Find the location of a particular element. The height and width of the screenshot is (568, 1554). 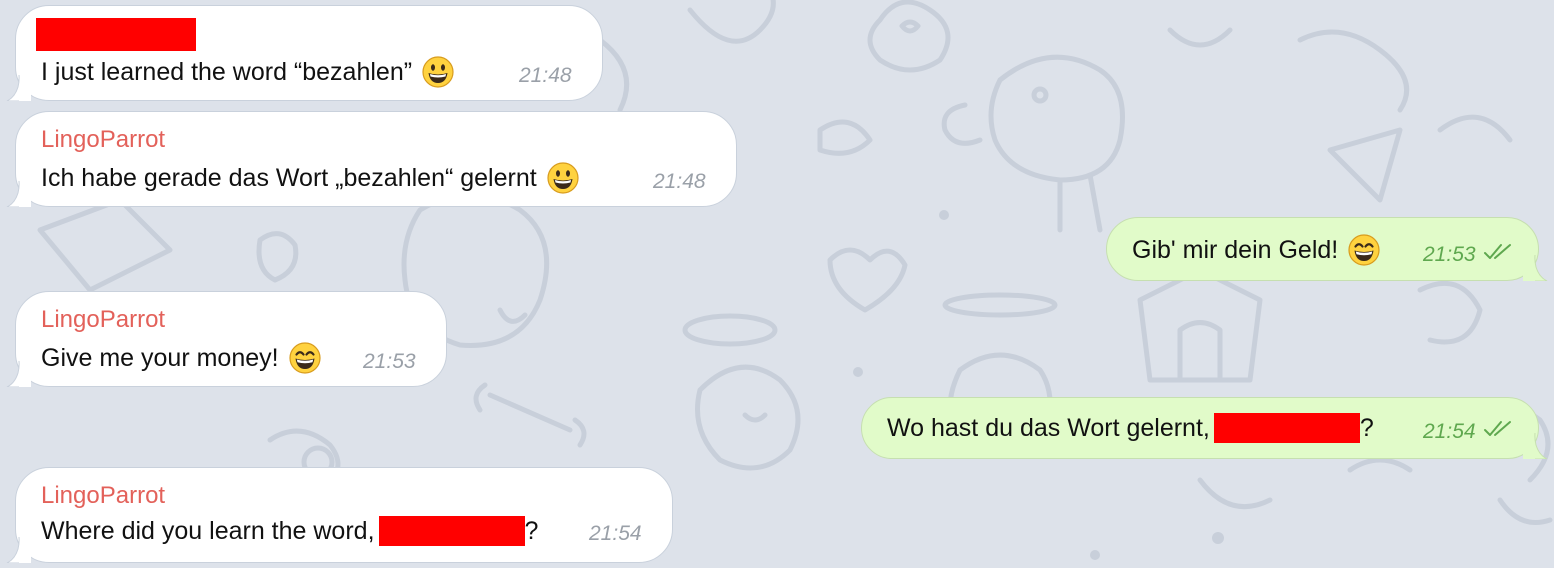

message-text-row: Gib' mir dein Geld! is located at coordinates (1256, 250).